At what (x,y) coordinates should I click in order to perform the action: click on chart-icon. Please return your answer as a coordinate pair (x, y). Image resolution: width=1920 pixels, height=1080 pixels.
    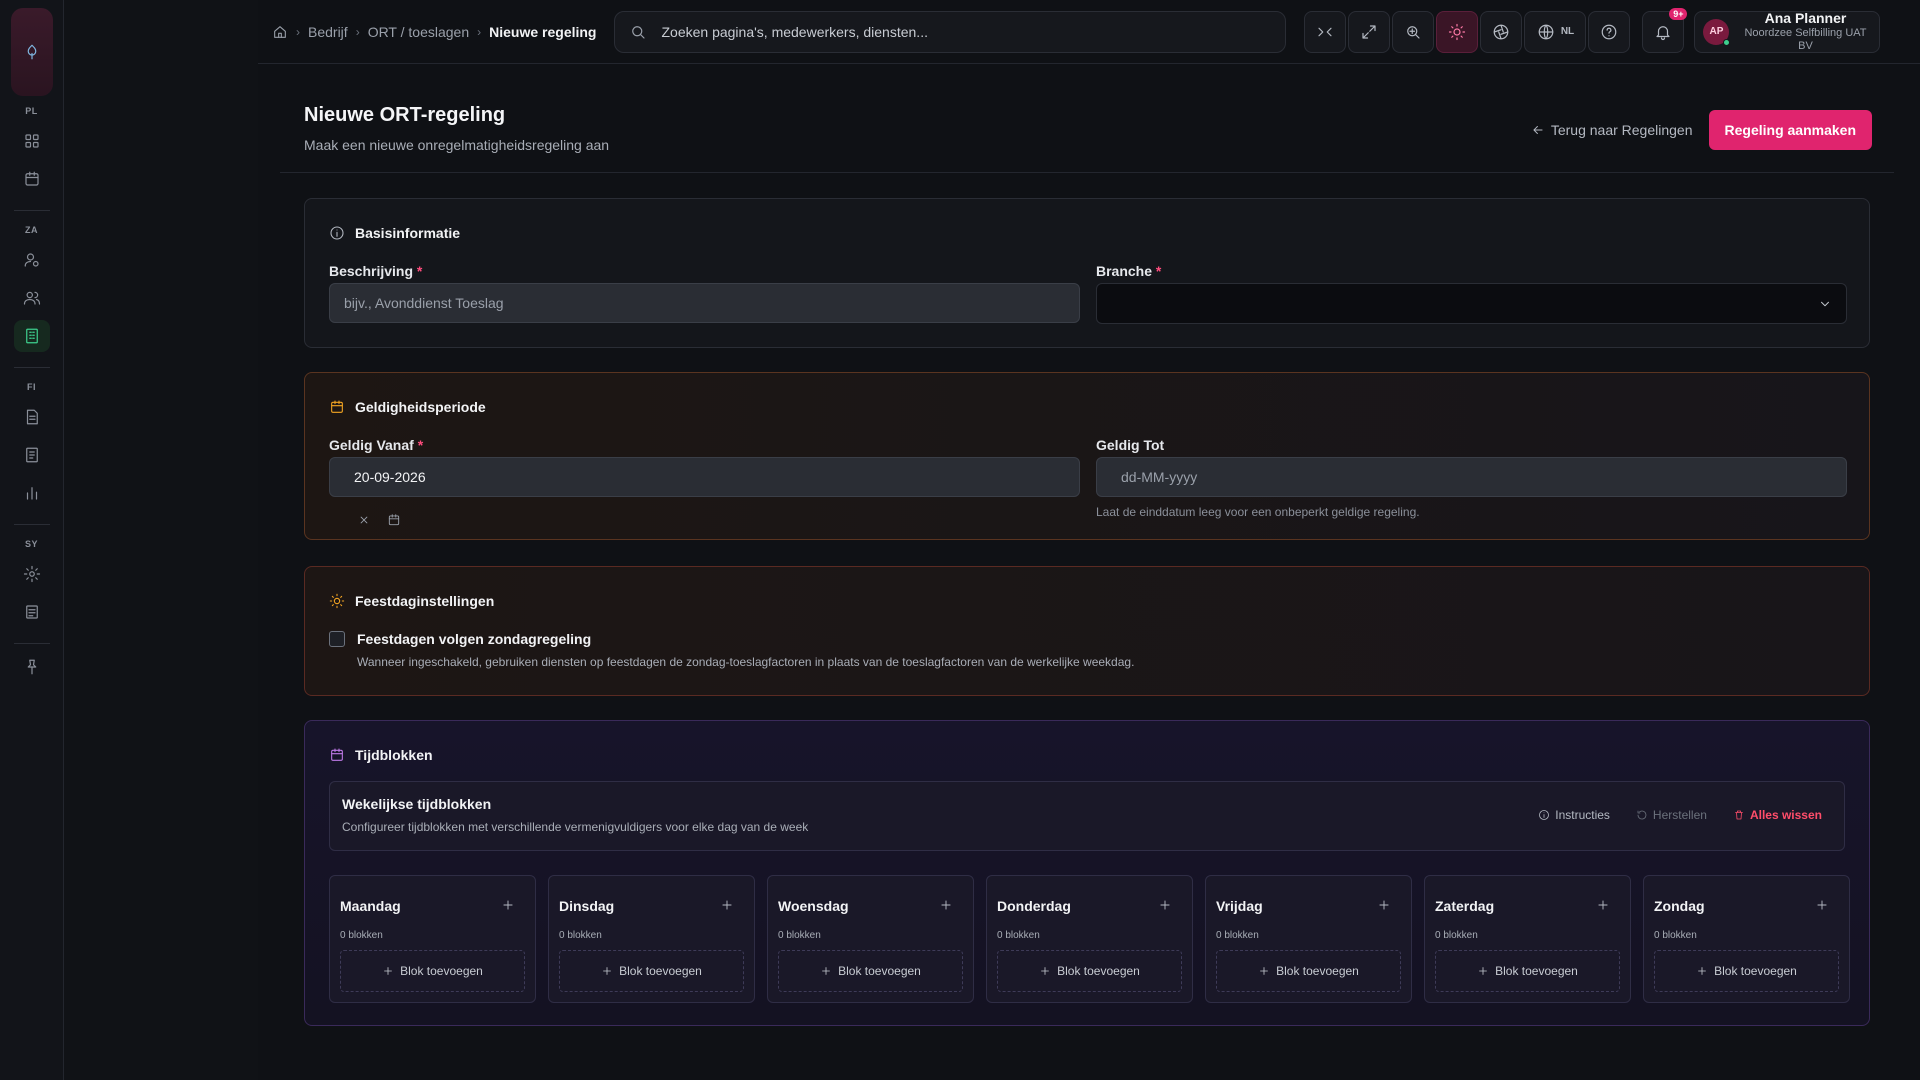
    Looking at the image, I should click on (32, 493).